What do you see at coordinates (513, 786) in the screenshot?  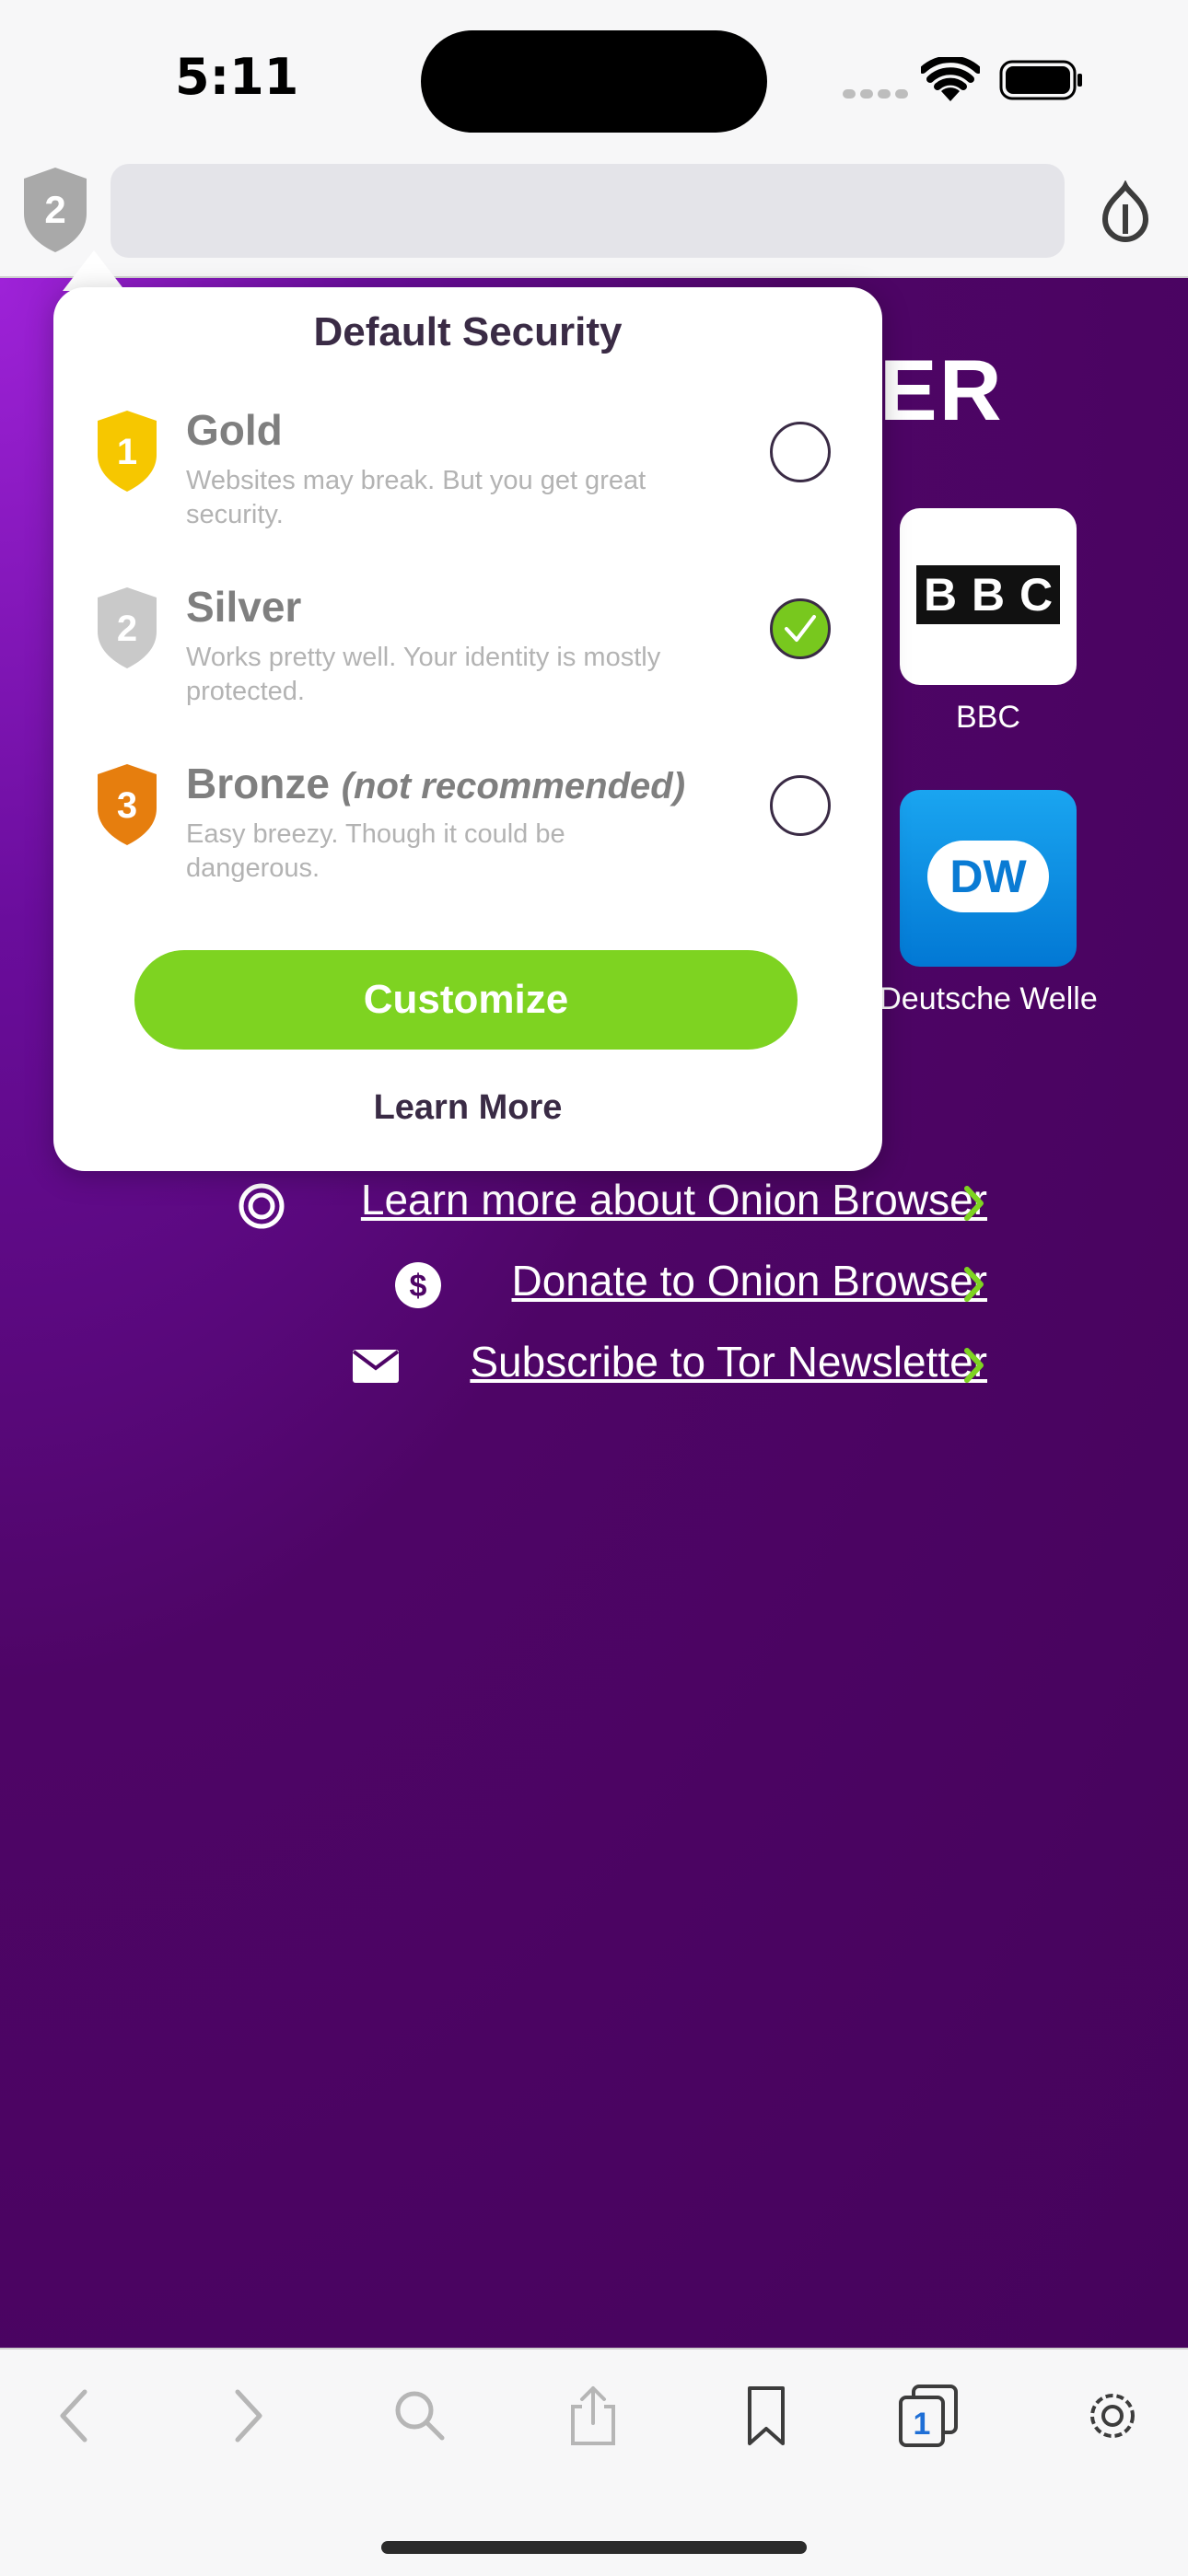 I see `level-warning: (not recommended)` at bounding box center [513, 786].